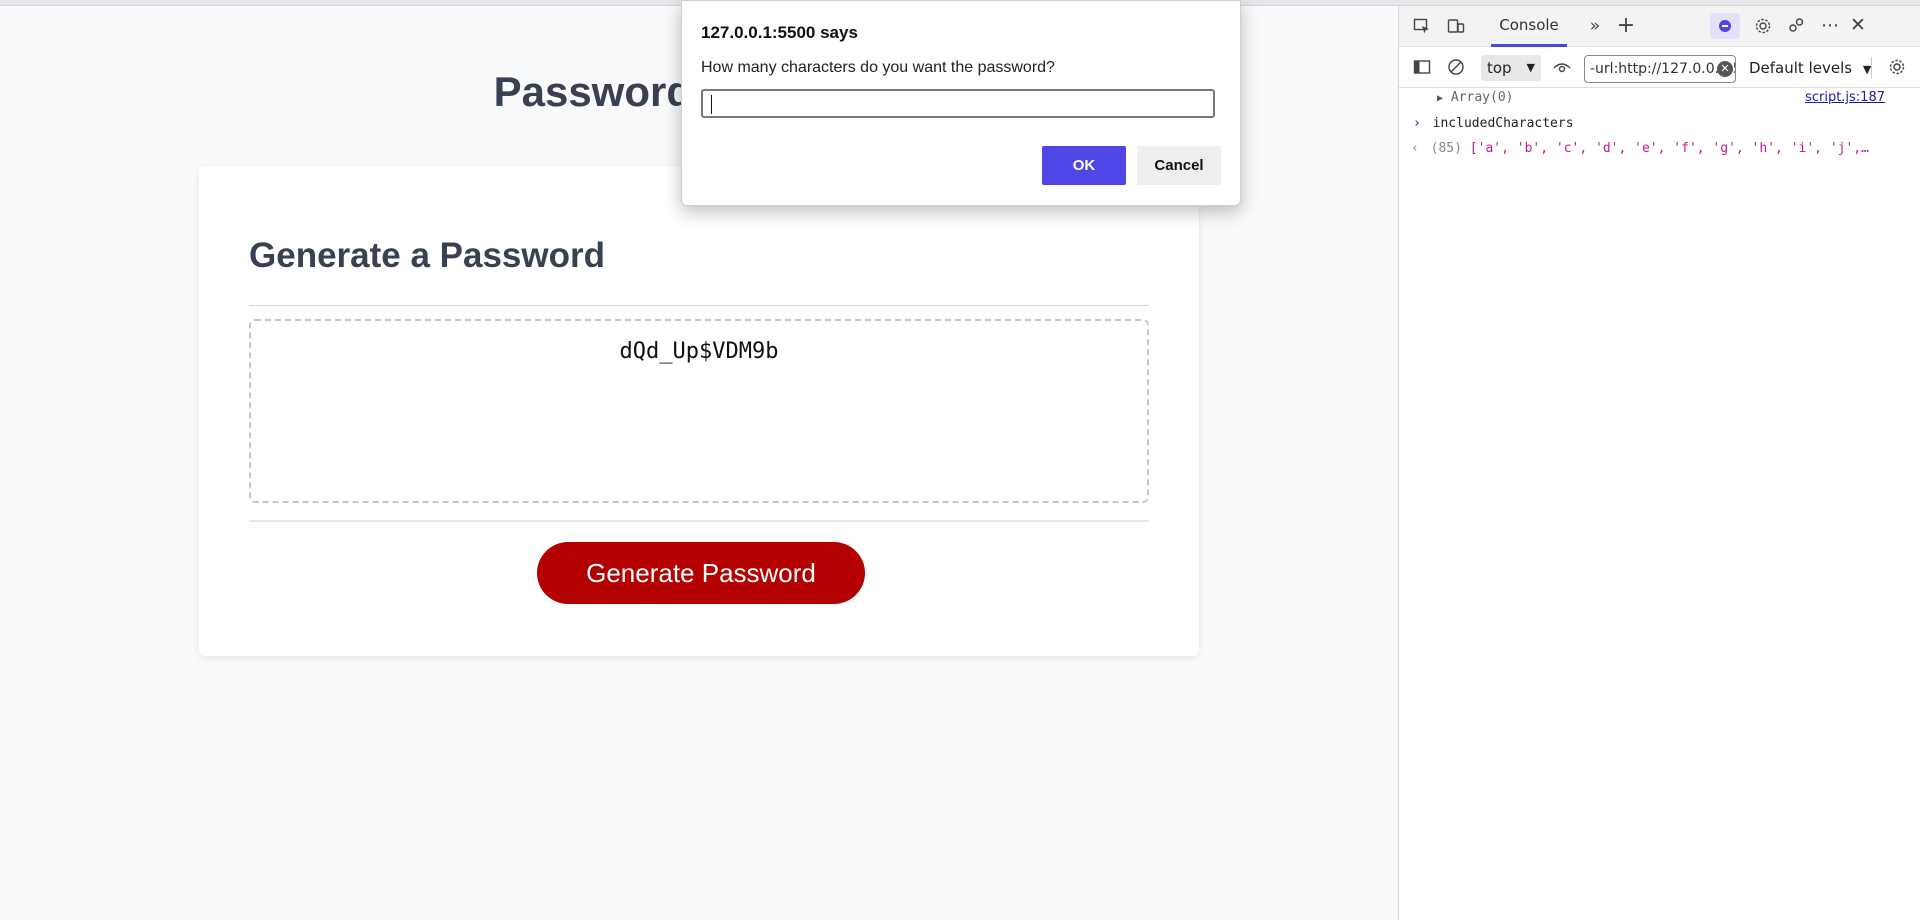 The image size is (1920, 920). I want to click on console-input-line: › includedCharacters, so click(1659, 126).